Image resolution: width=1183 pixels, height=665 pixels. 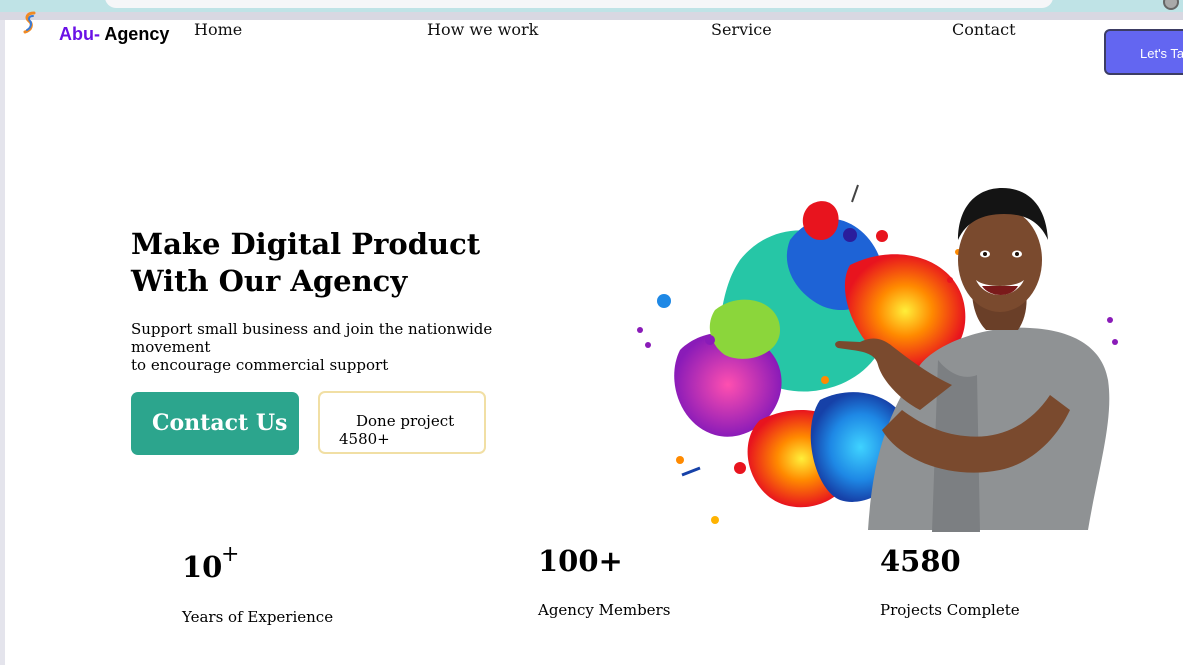 What do you see at coordinates (306, 244) in the screenshot?
I see `hero-title-line-1: Make Digital Product` at bounding box center [306, 244].